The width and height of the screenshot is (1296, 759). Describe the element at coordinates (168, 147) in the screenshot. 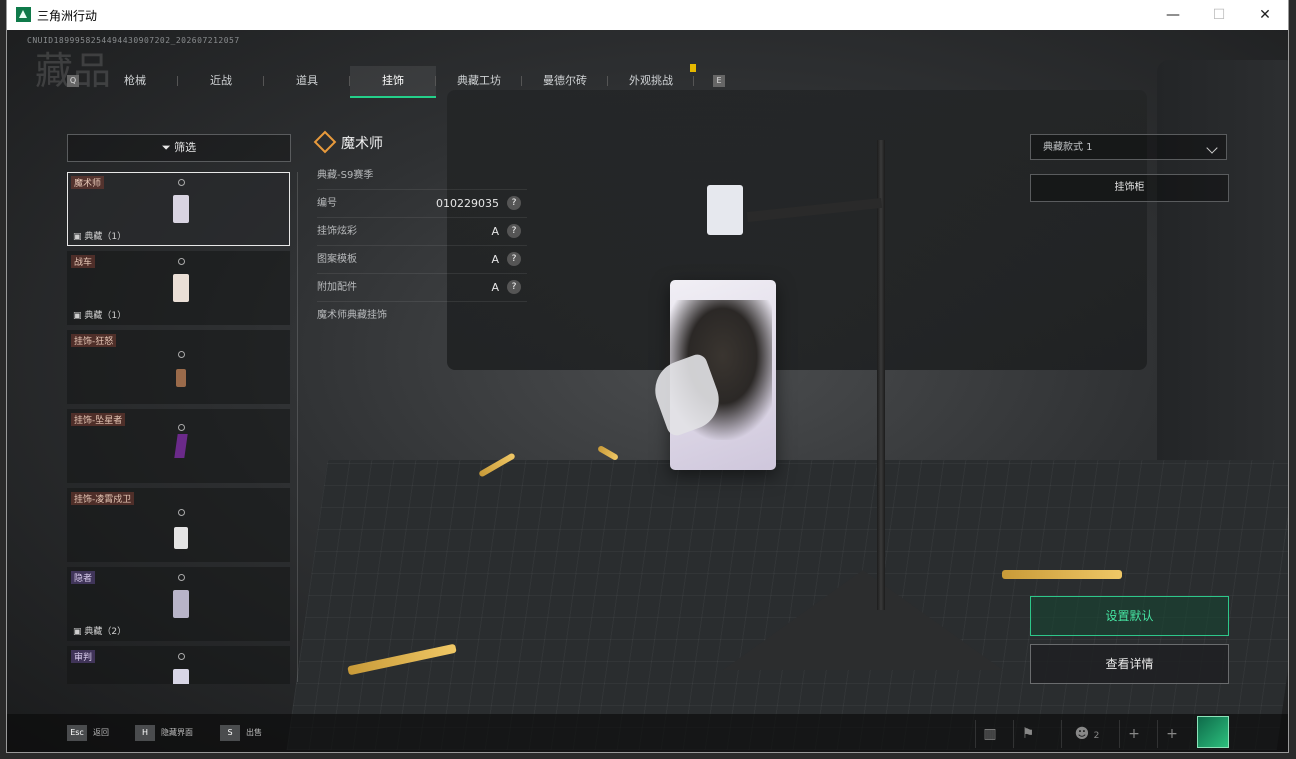

I see `filter-icon: ⏷` at that location.